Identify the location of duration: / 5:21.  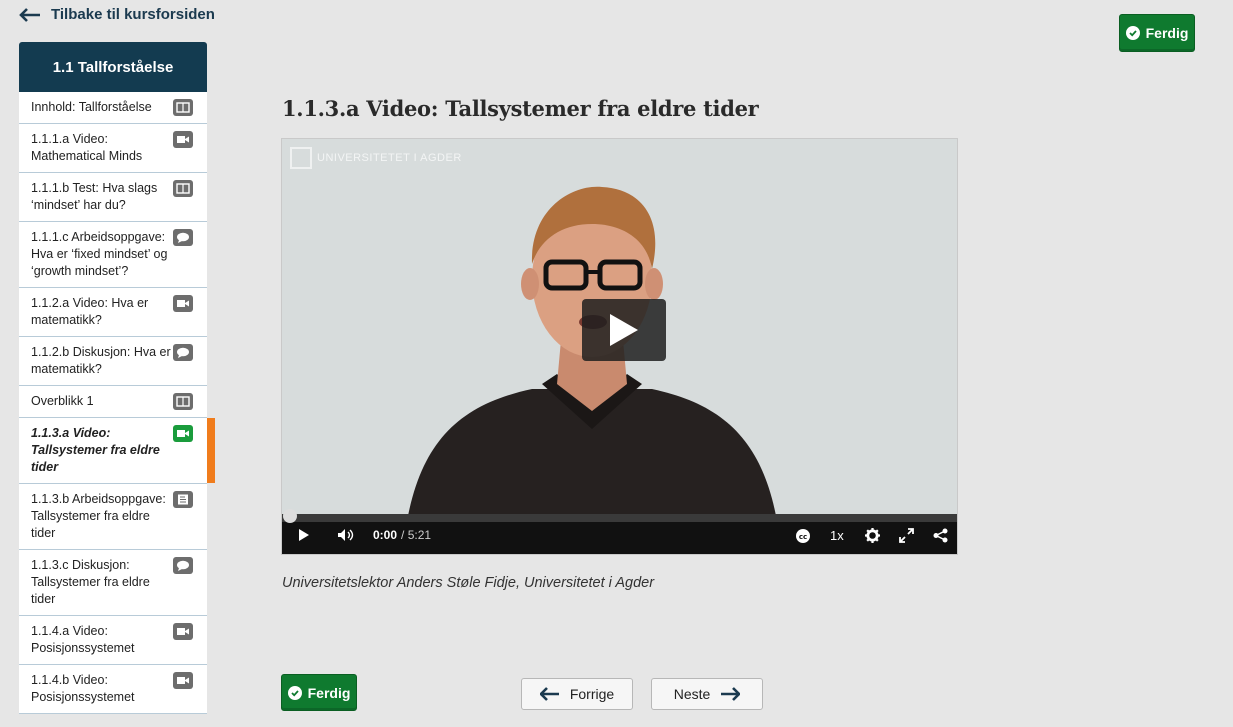
(416, 535).